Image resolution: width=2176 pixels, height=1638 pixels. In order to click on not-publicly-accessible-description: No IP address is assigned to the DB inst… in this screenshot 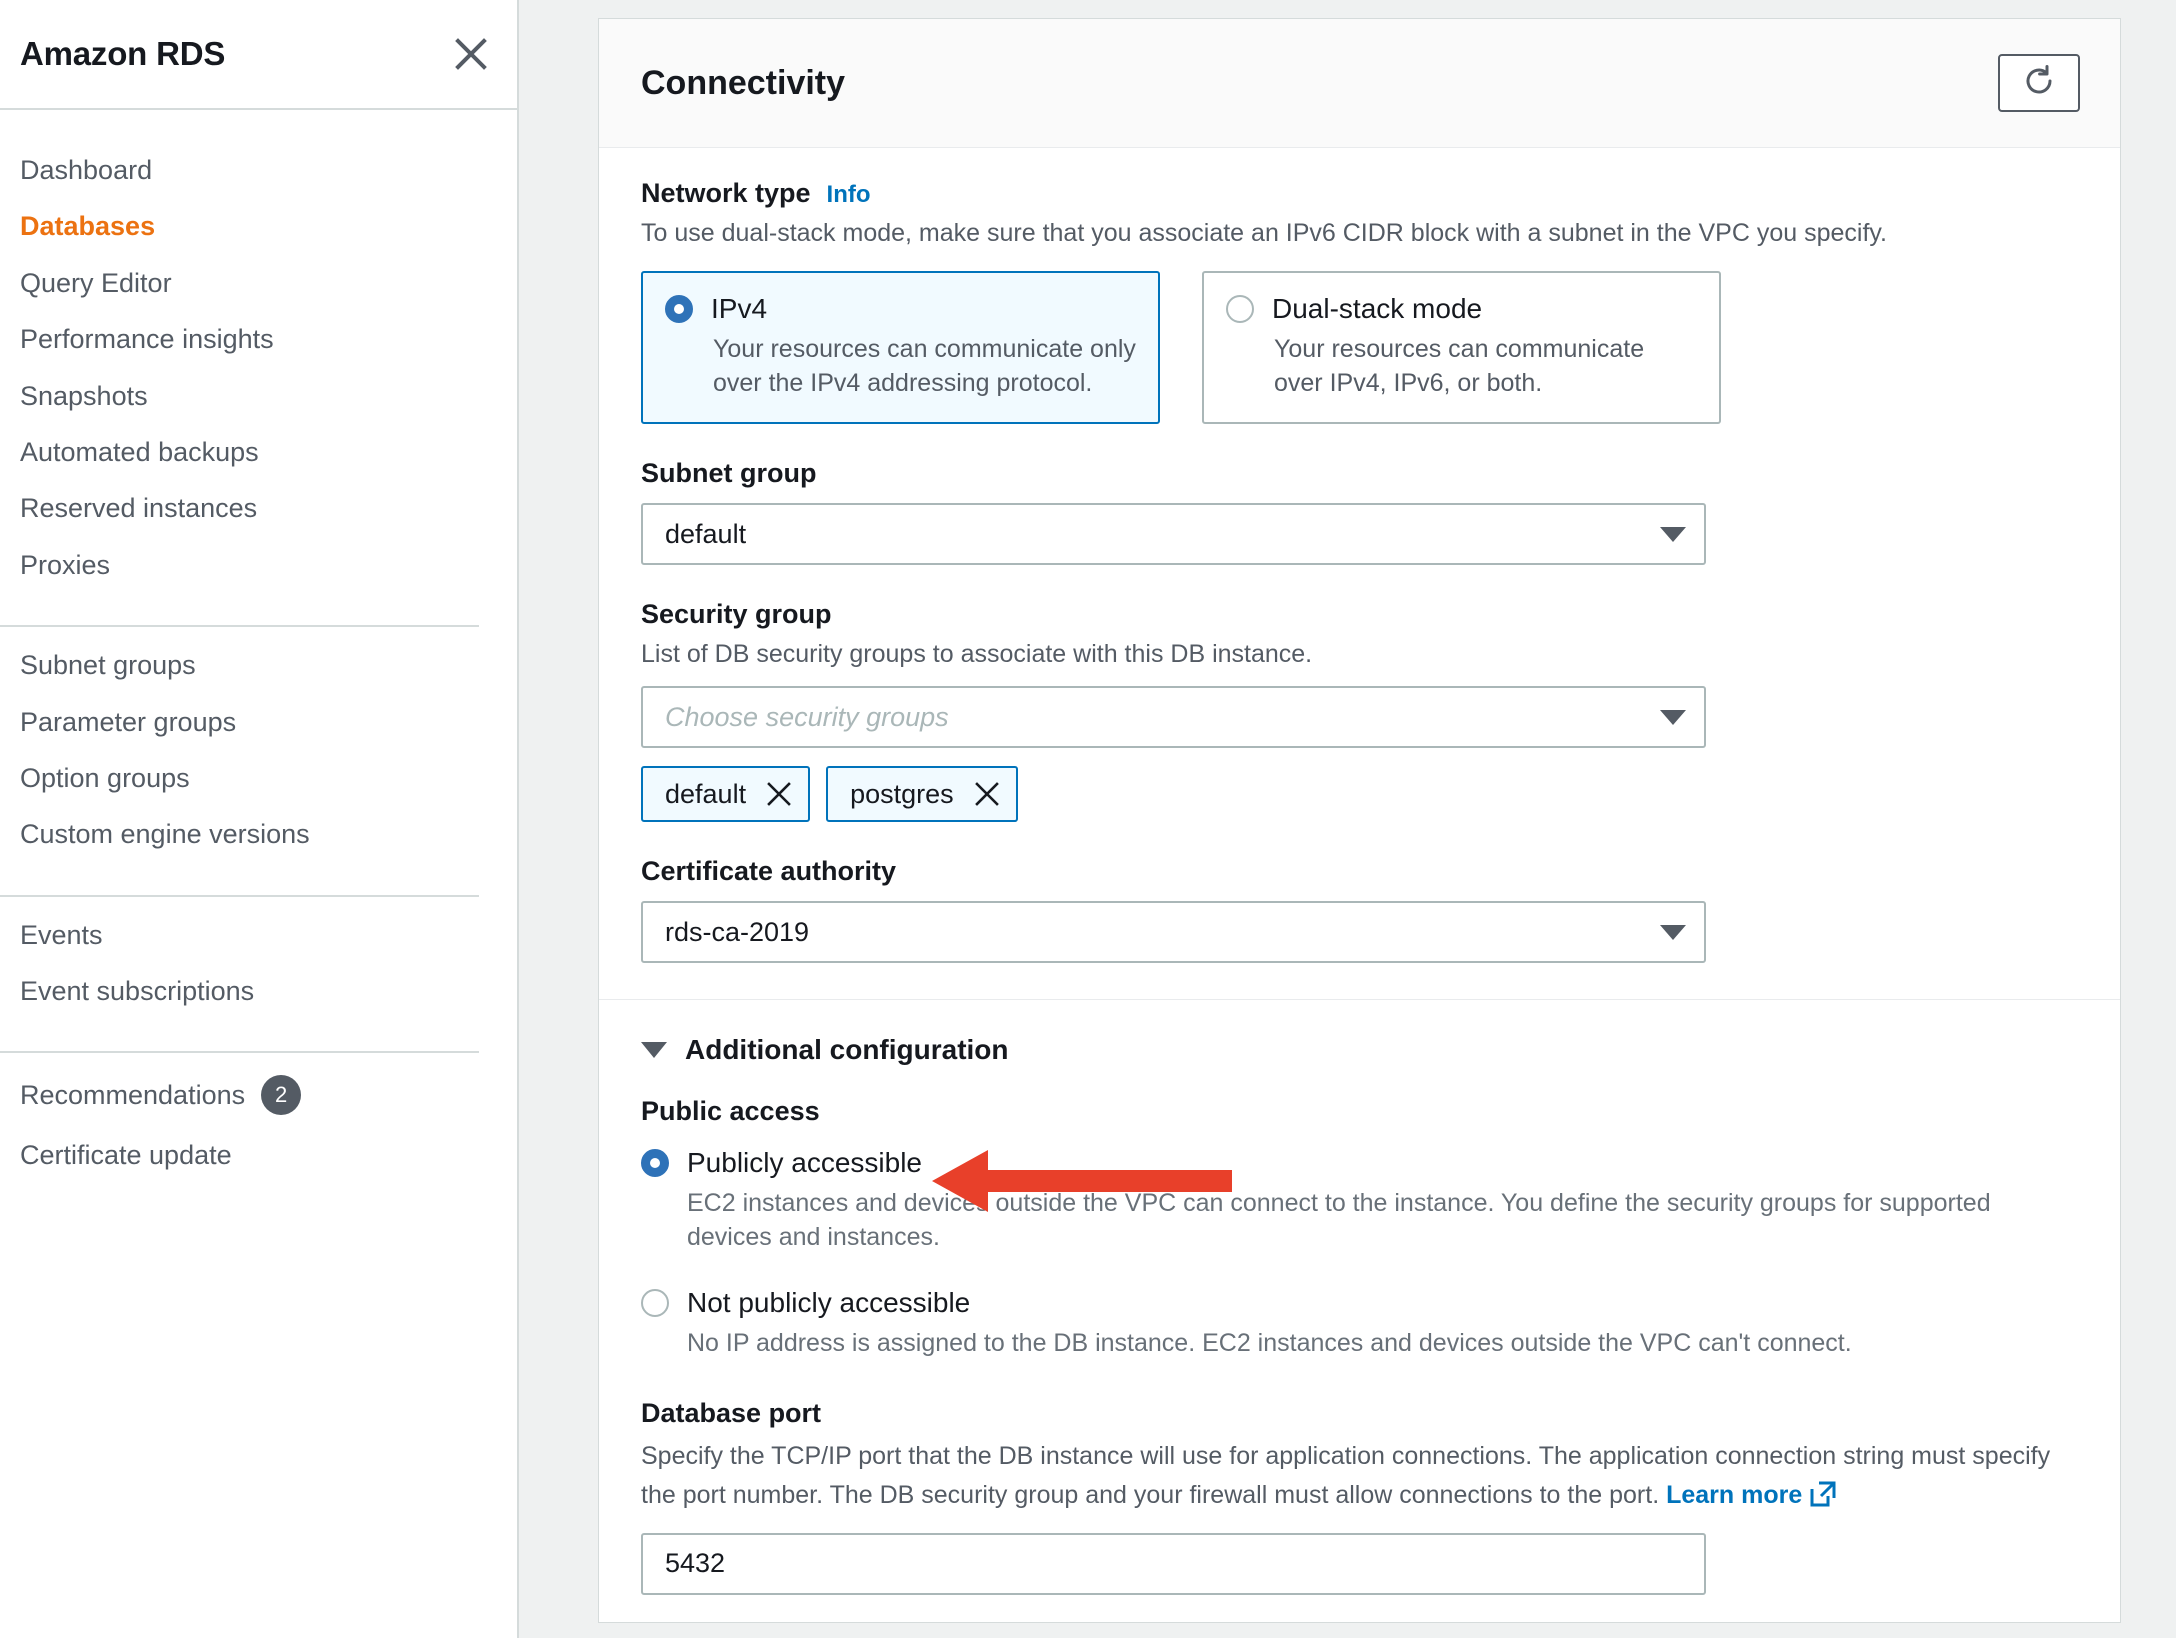, I will do `click(1269, 1342)`.